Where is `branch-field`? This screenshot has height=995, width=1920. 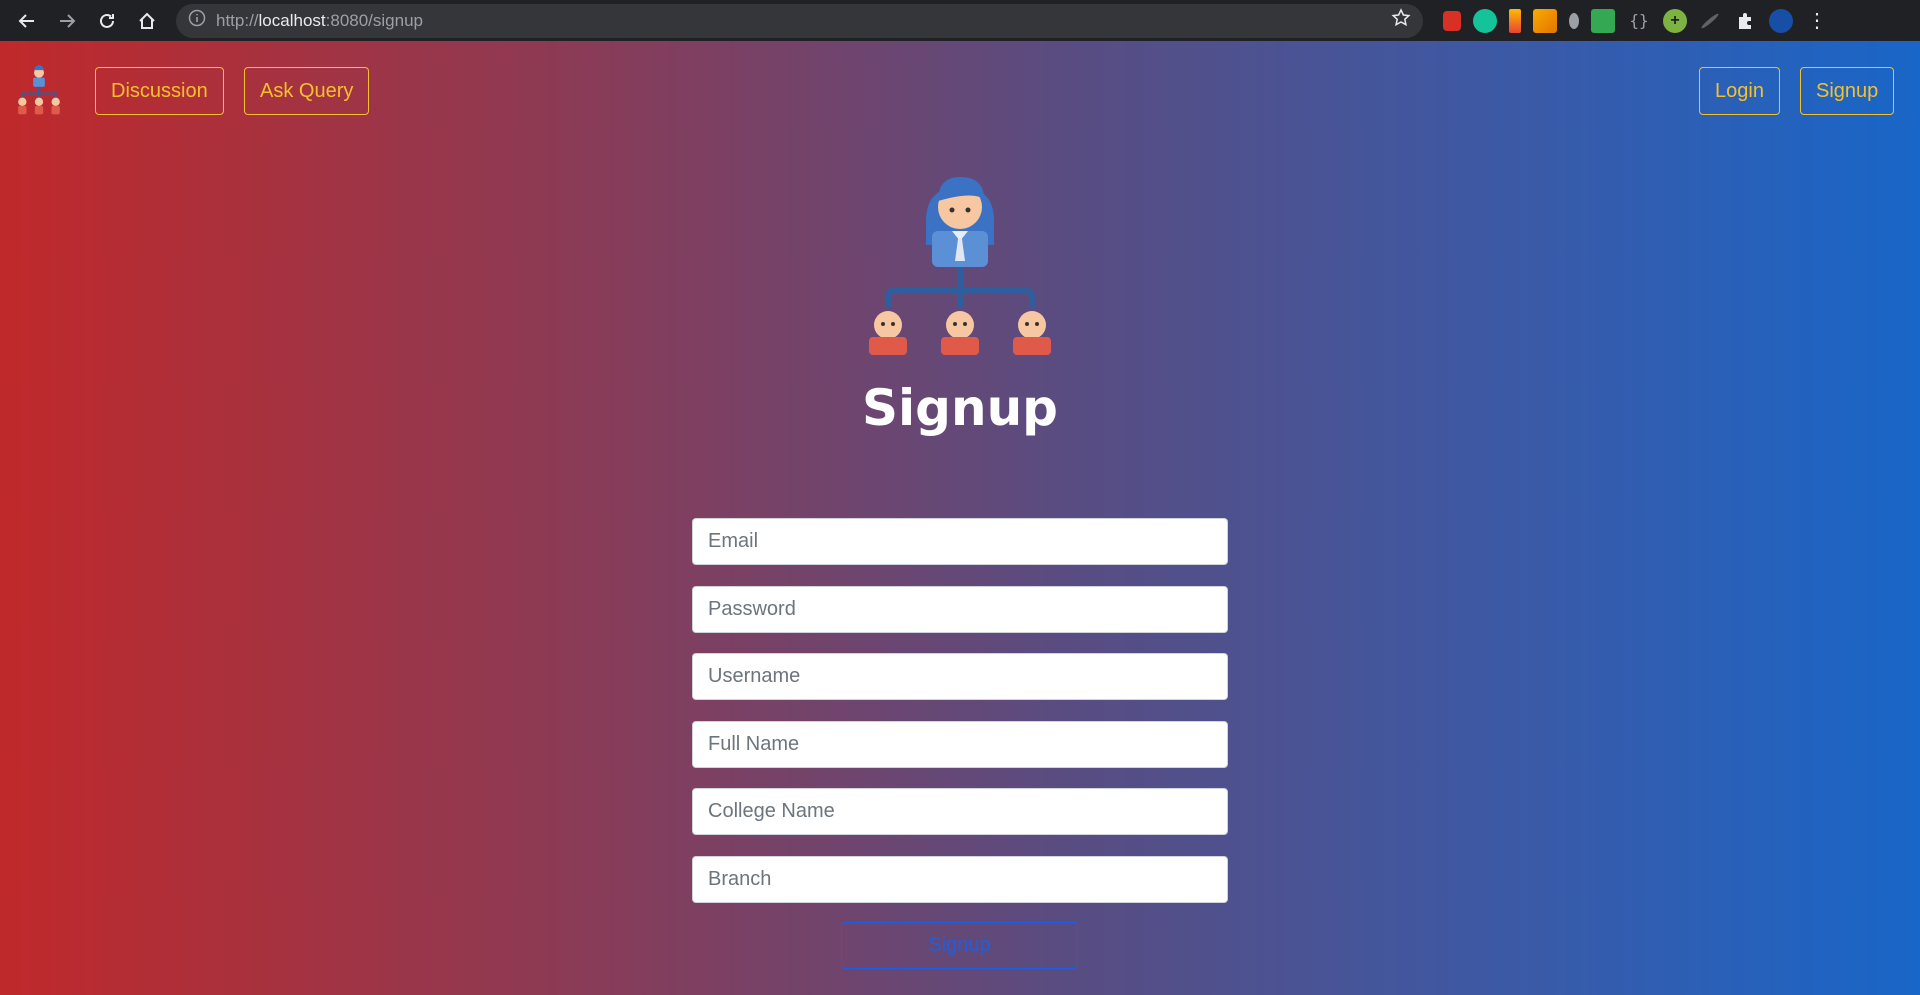 branch-field is located at coordinates (960, 879).